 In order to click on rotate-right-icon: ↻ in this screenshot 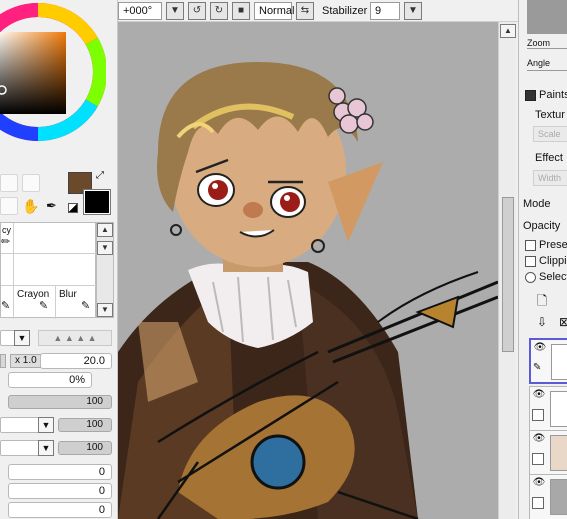, I will do `click(219, 11)`.